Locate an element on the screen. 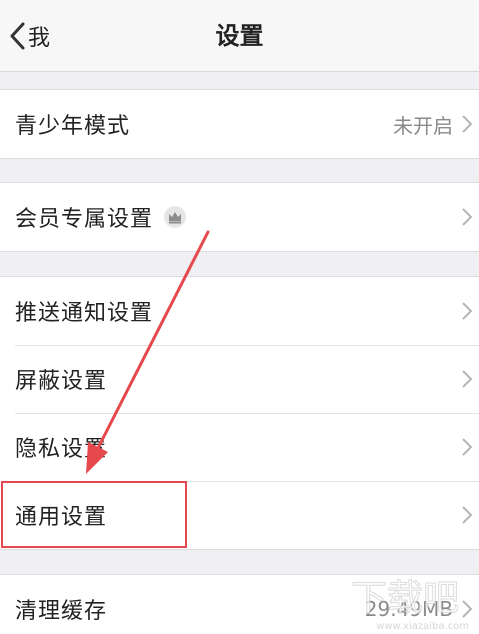 Image resolution: width=479 pixels, height=634 pixels. watermark-logo: 下载吧 www.xiazaiba.com is located at coordinates (405, 602).